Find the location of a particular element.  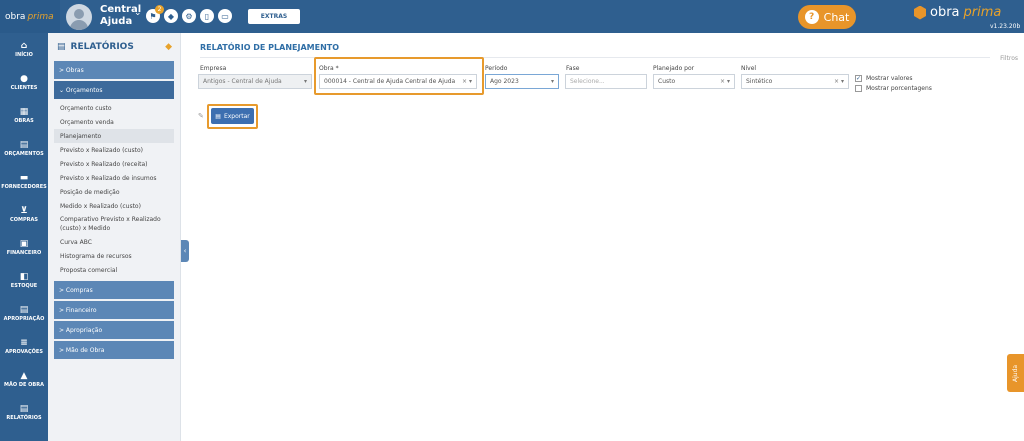

menu-item: Medido x Realizado (custo) is located at coordinates (114, 206).